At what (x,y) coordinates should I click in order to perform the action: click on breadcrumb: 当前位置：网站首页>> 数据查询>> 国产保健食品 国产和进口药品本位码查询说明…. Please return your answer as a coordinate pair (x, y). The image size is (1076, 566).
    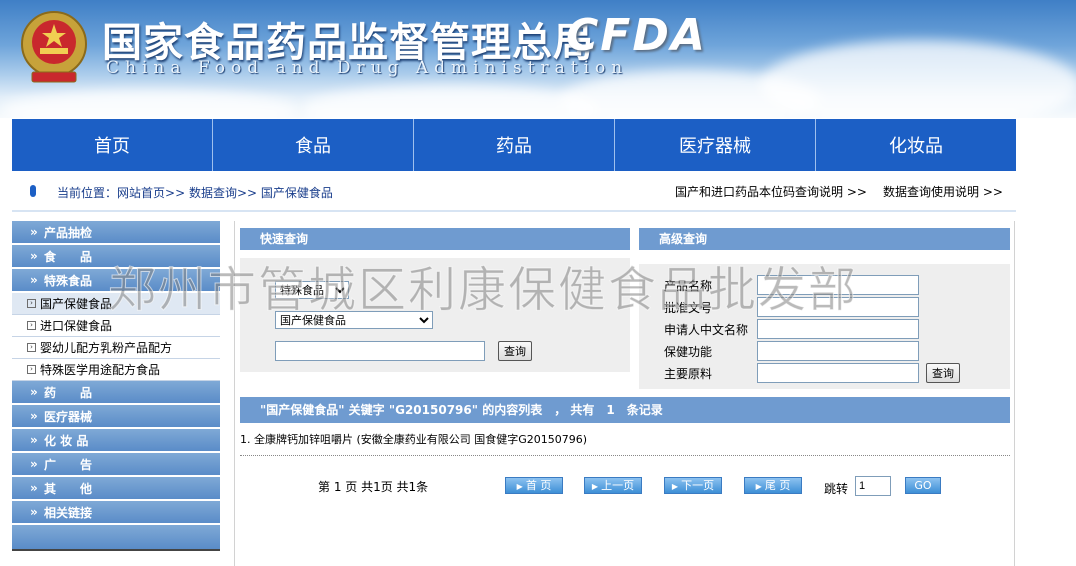
    Looking at the image, I should click on (514, 191).